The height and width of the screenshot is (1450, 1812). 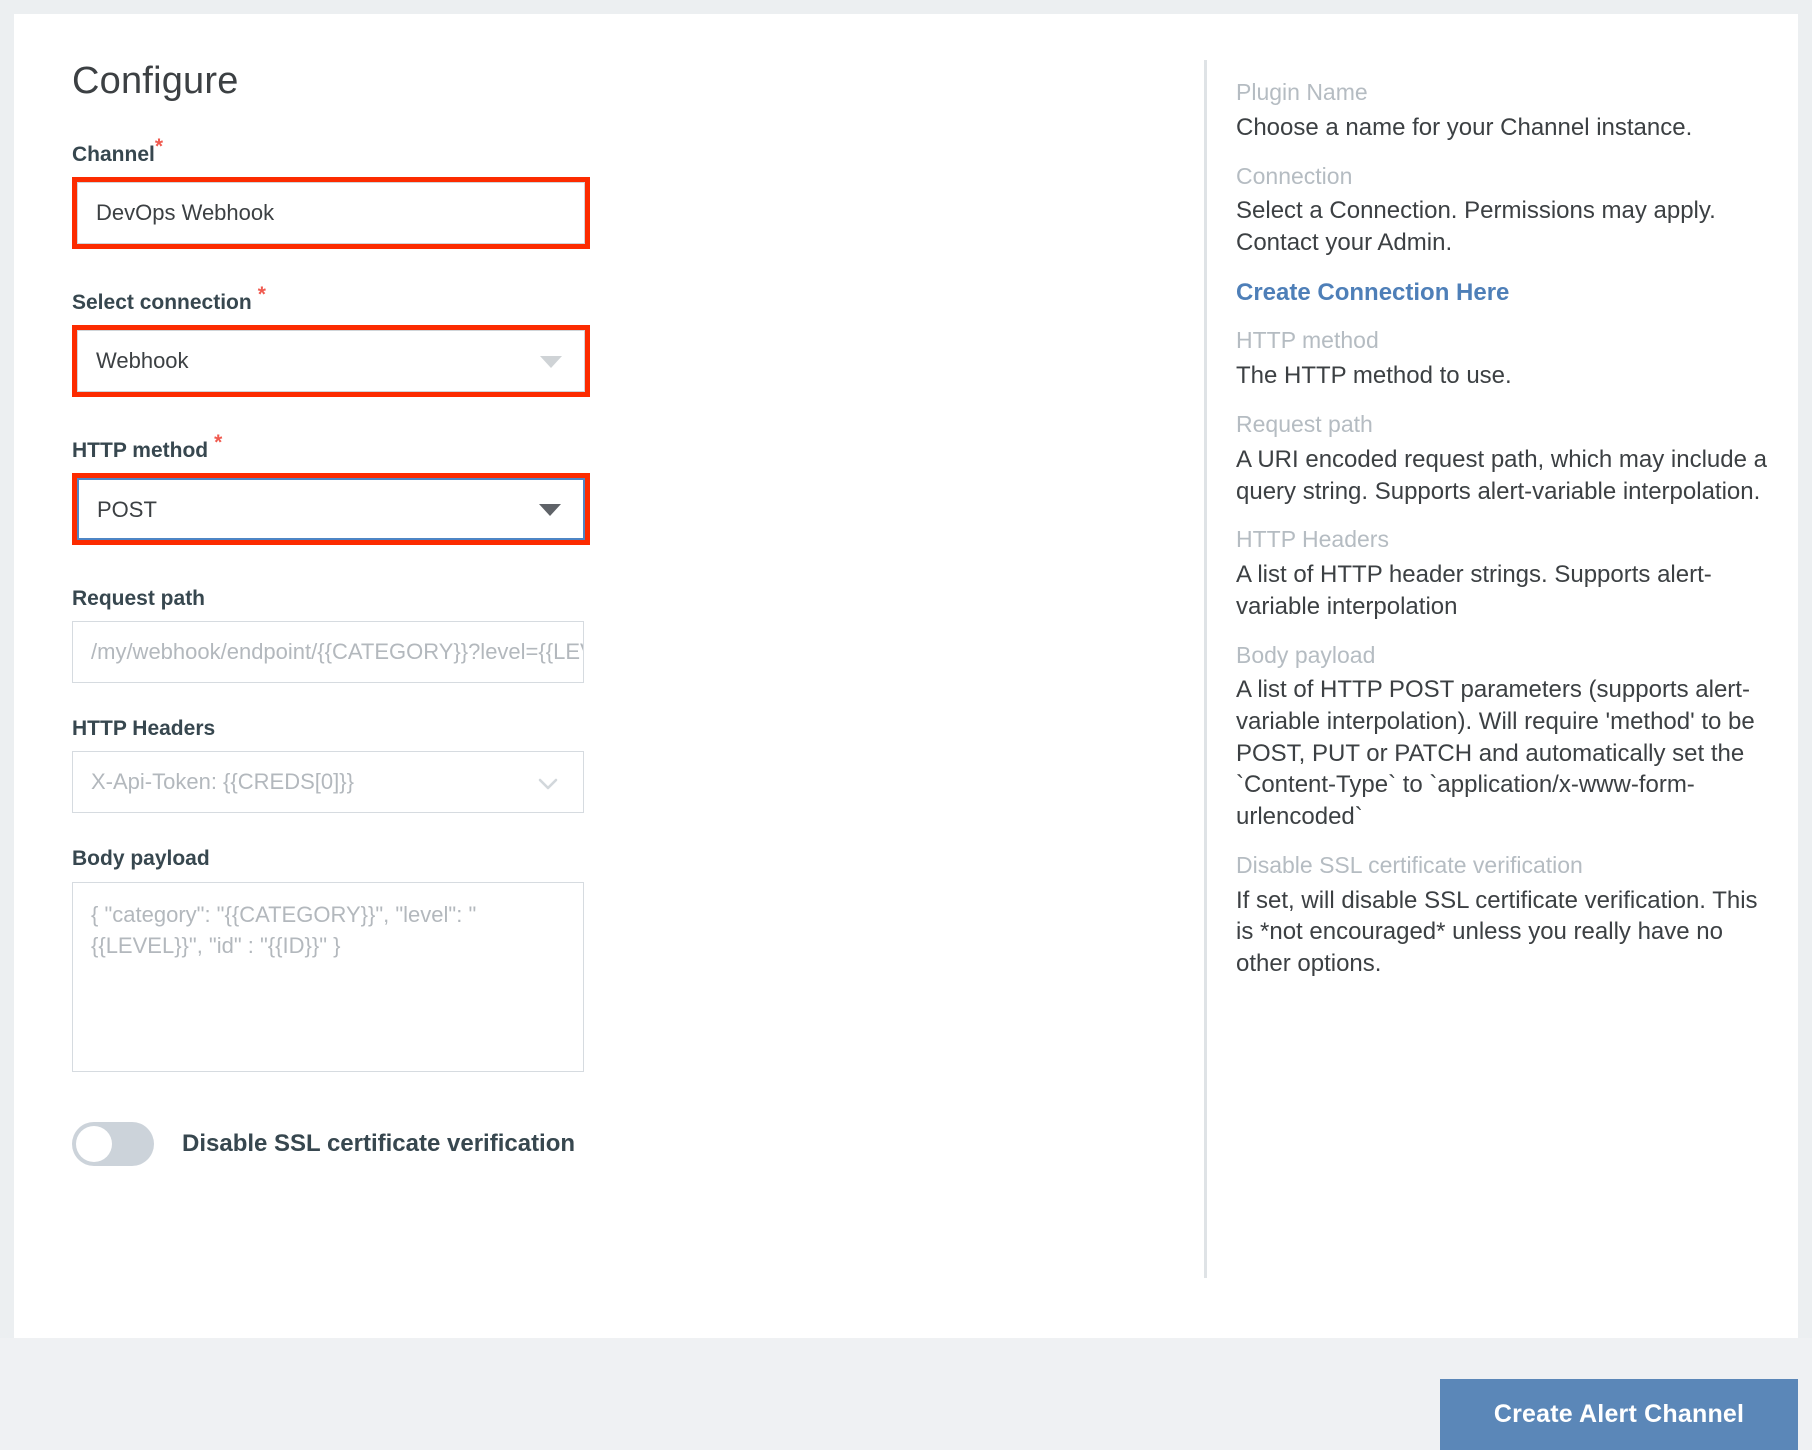 I want to click on http-headers-placeholder: X-Api-Token: {{CREDS[0]}}, so click(x=222, y=782).